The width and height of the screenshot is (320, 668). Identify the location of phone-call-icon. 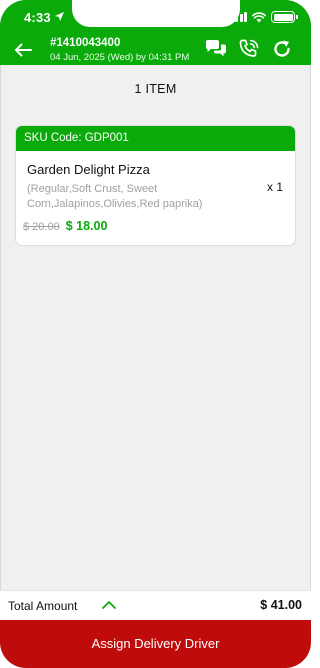
(249, 48).